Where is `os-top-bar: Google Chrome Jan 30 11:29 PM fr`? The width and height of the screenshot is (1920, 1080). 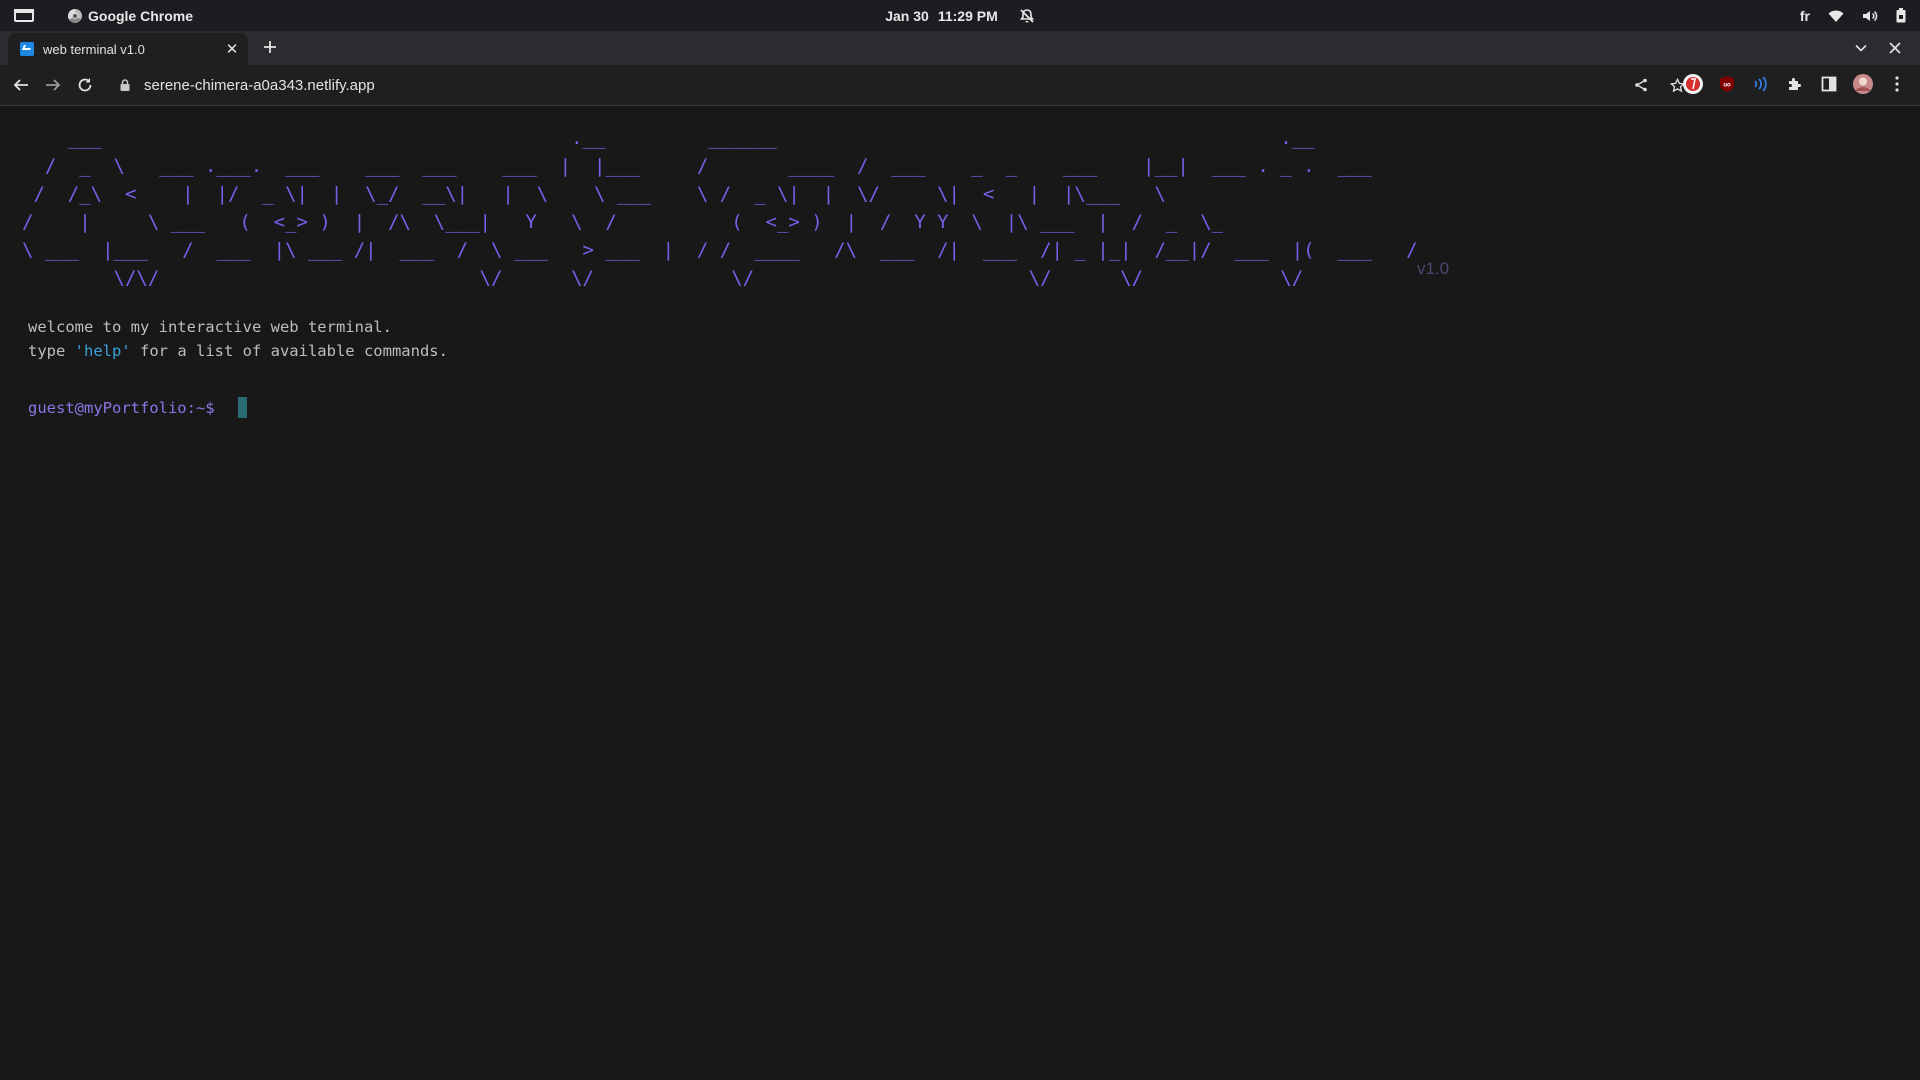
os-top-bar: Google Chrome Jan 30 11:29 PM fr is located at coordinates (960, 15).